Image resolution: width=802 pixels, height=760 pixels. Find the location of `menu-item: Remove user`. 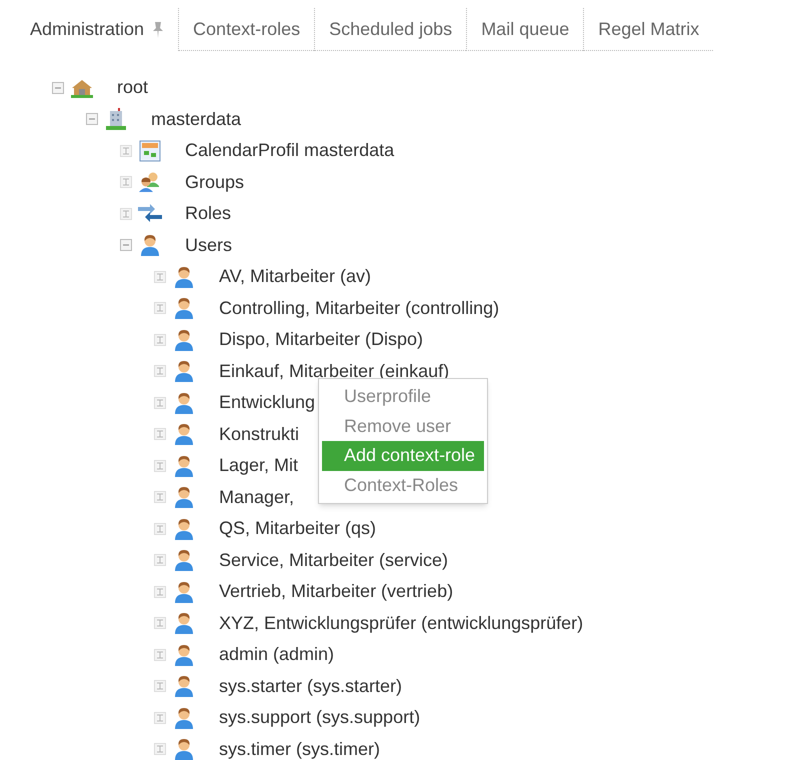

menu-item: Remove user is located at coordinates (403, 426).